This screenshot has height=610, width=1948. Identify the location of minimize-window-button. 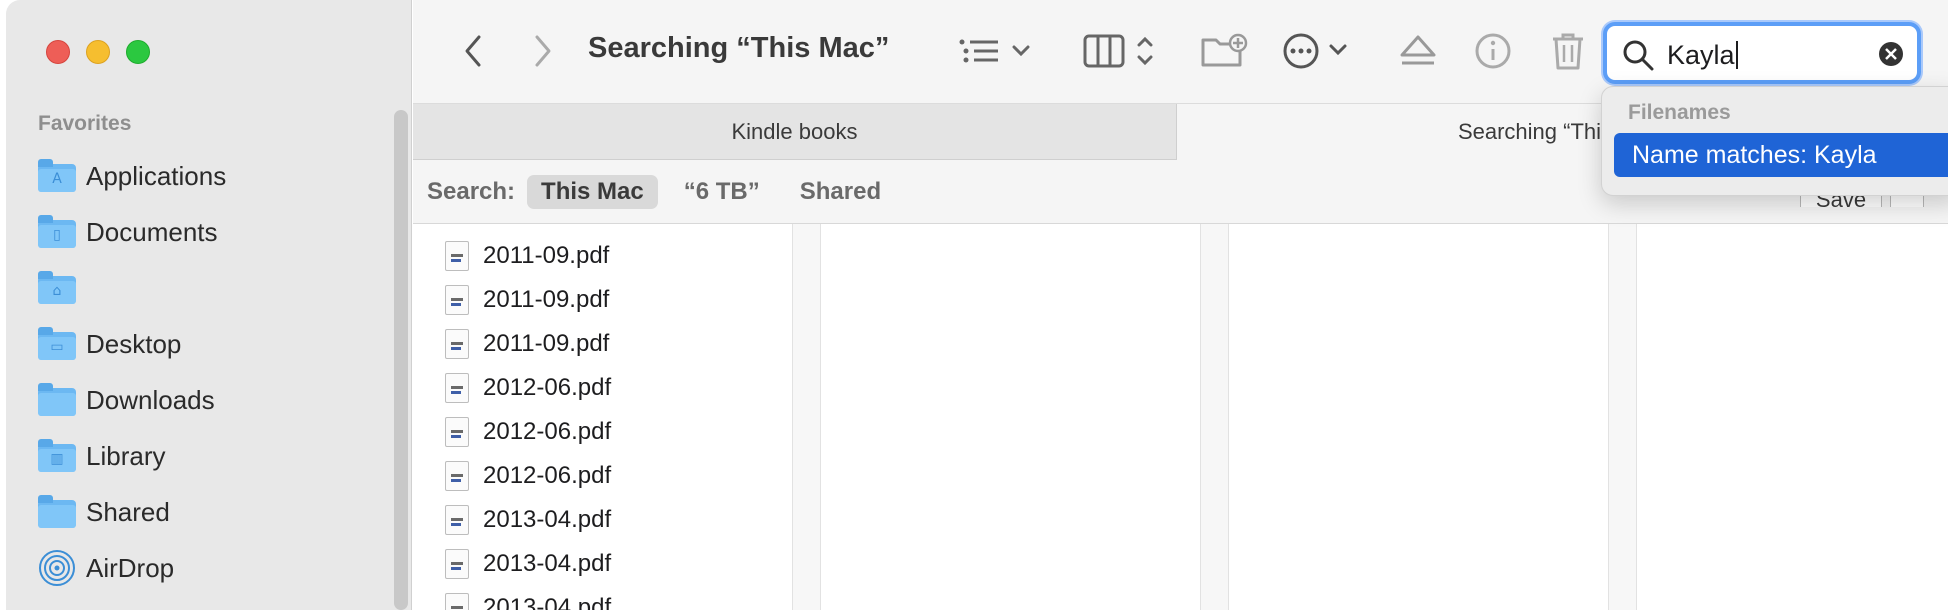
(98, 52).